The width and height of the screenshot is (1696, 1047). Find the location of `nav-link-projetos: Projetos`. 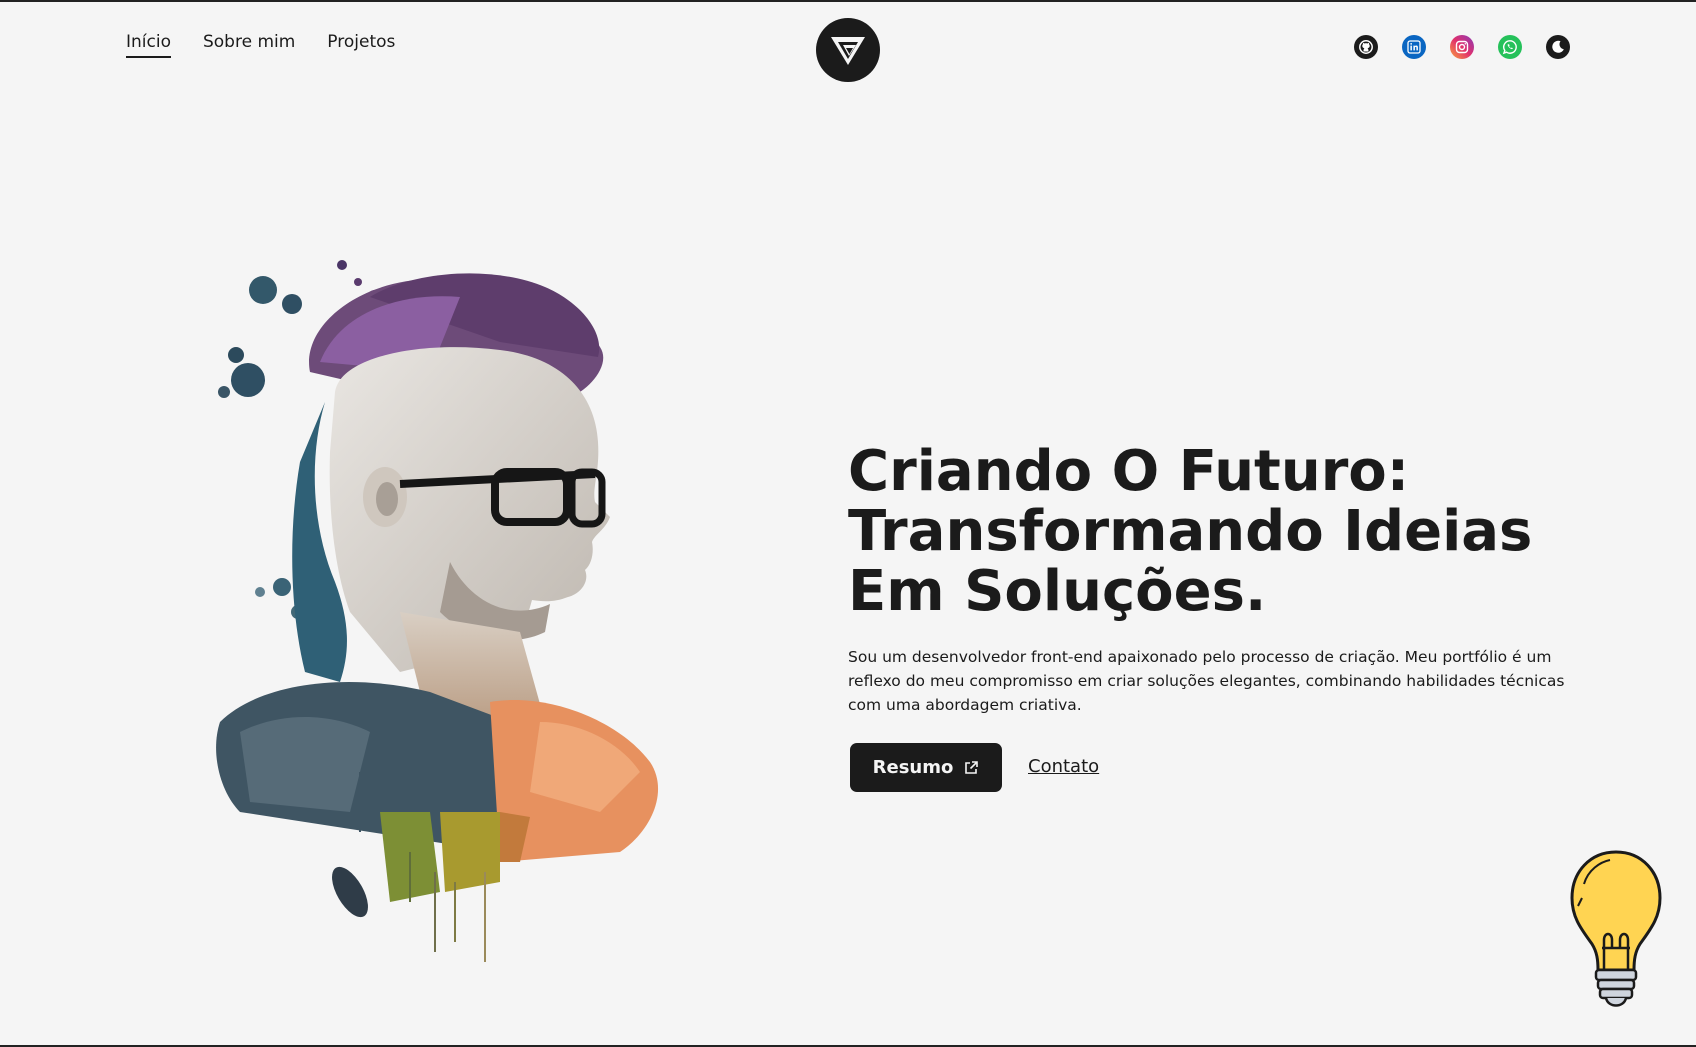

nav-link-projetos: Projetos is located at coordinates (361, 45).